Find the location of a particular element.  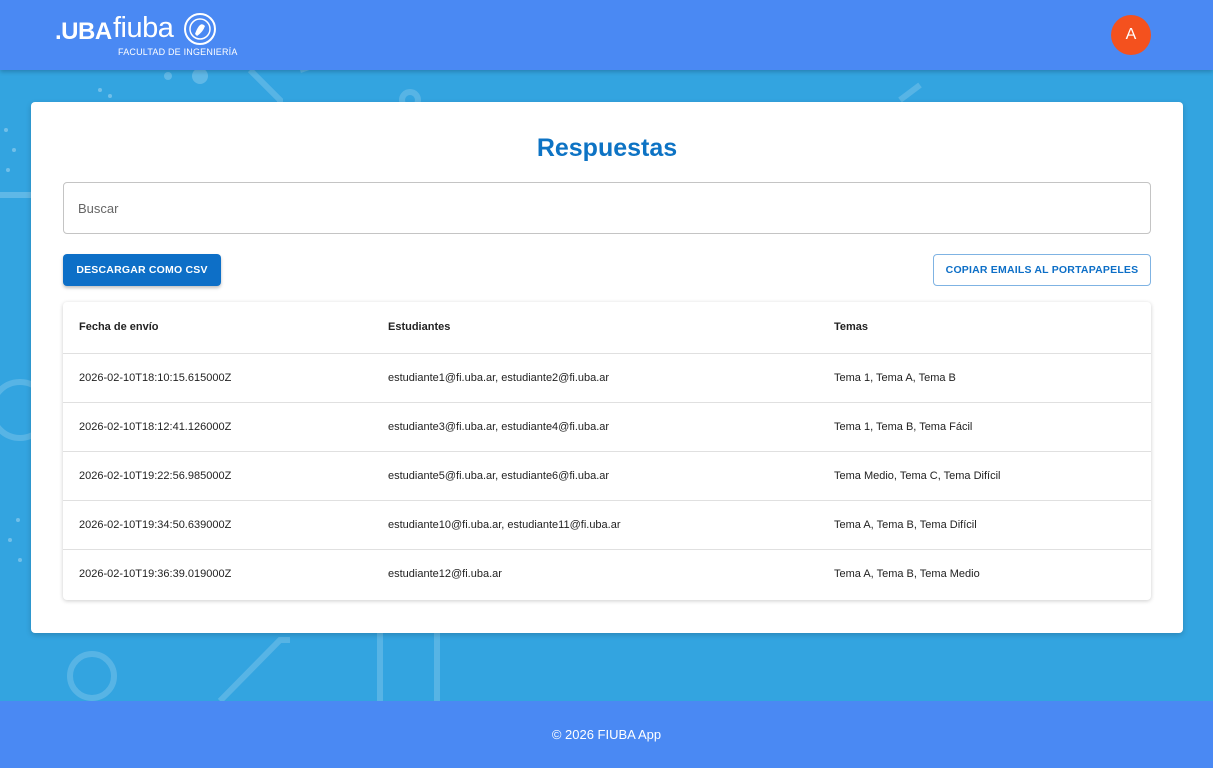

search-field is located at coordinates (607, 208).